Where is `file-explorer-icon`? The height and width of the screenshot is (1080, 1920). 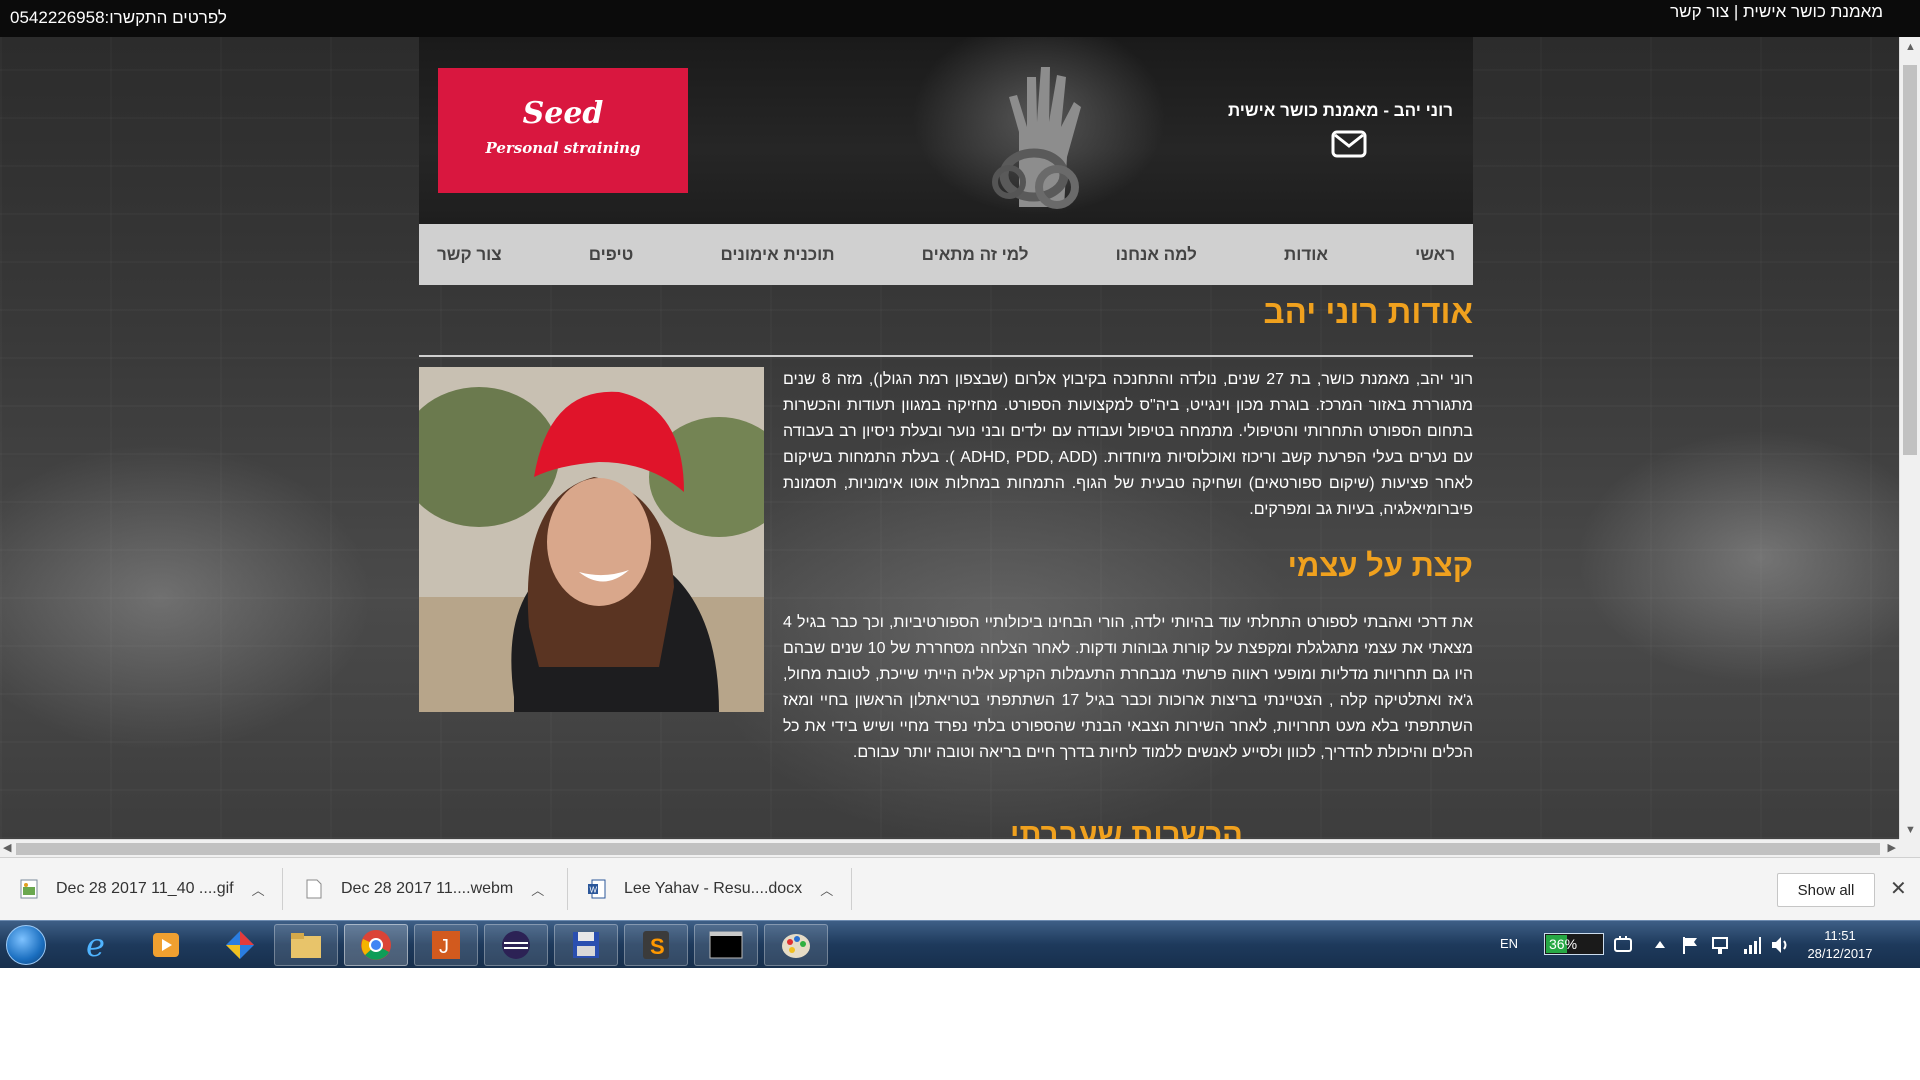 file-explorer-icon is located at coordinates (306, 945).